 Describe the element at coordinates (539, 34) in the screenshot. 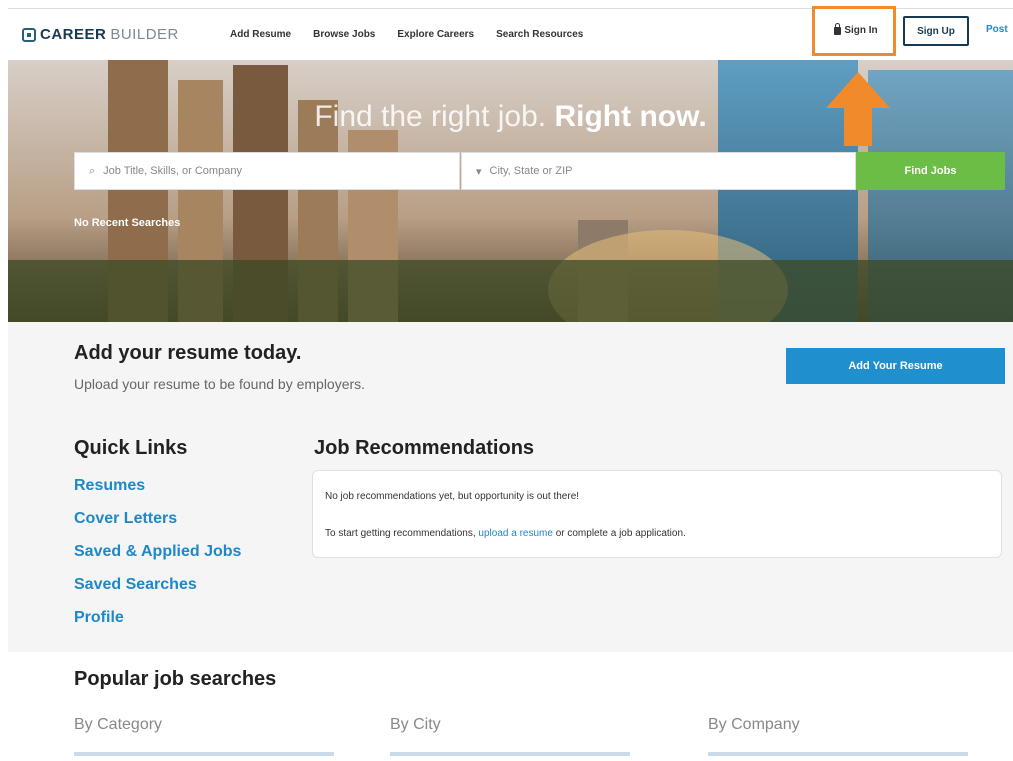

I see `nav-search-resources: Search Resources` at that location.